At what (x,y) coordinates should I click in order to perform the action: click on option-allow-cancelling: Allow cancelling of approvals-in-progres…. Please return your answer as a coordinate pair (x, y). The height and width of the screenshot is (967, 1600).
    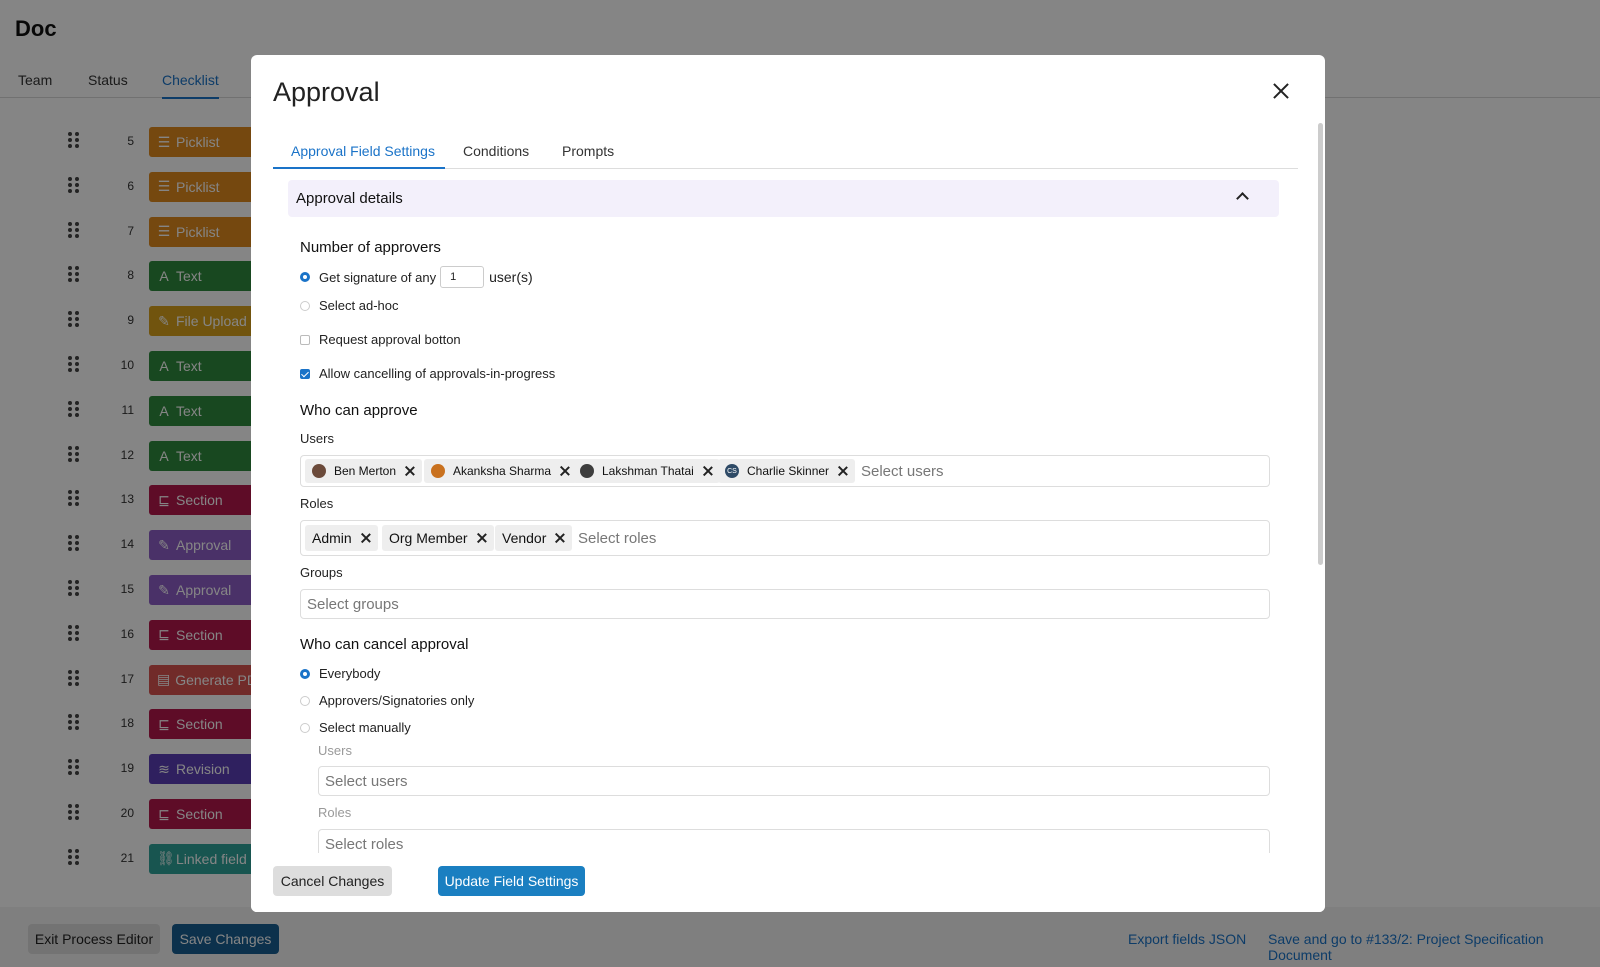
    Looking at the image, I should click on (427, 373).